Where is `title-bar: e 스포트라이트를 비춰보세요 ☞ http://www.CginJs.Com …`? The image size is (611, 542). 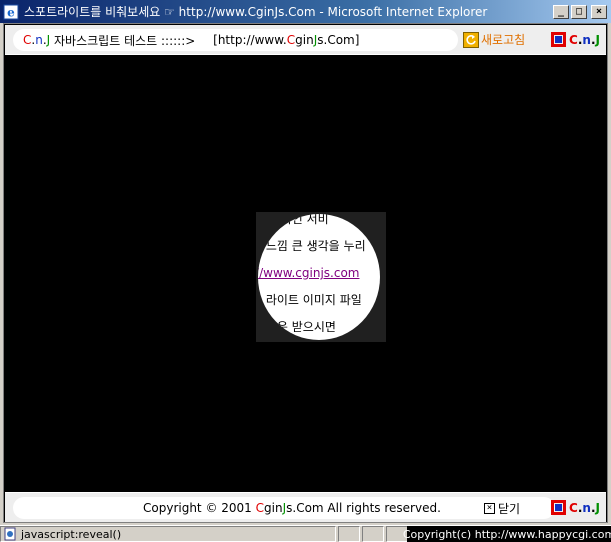 title-bar: e 스포트라이트를 비춰보세요 ☞ http://www.CginJs.Com … is located at coordinates (305, 11).